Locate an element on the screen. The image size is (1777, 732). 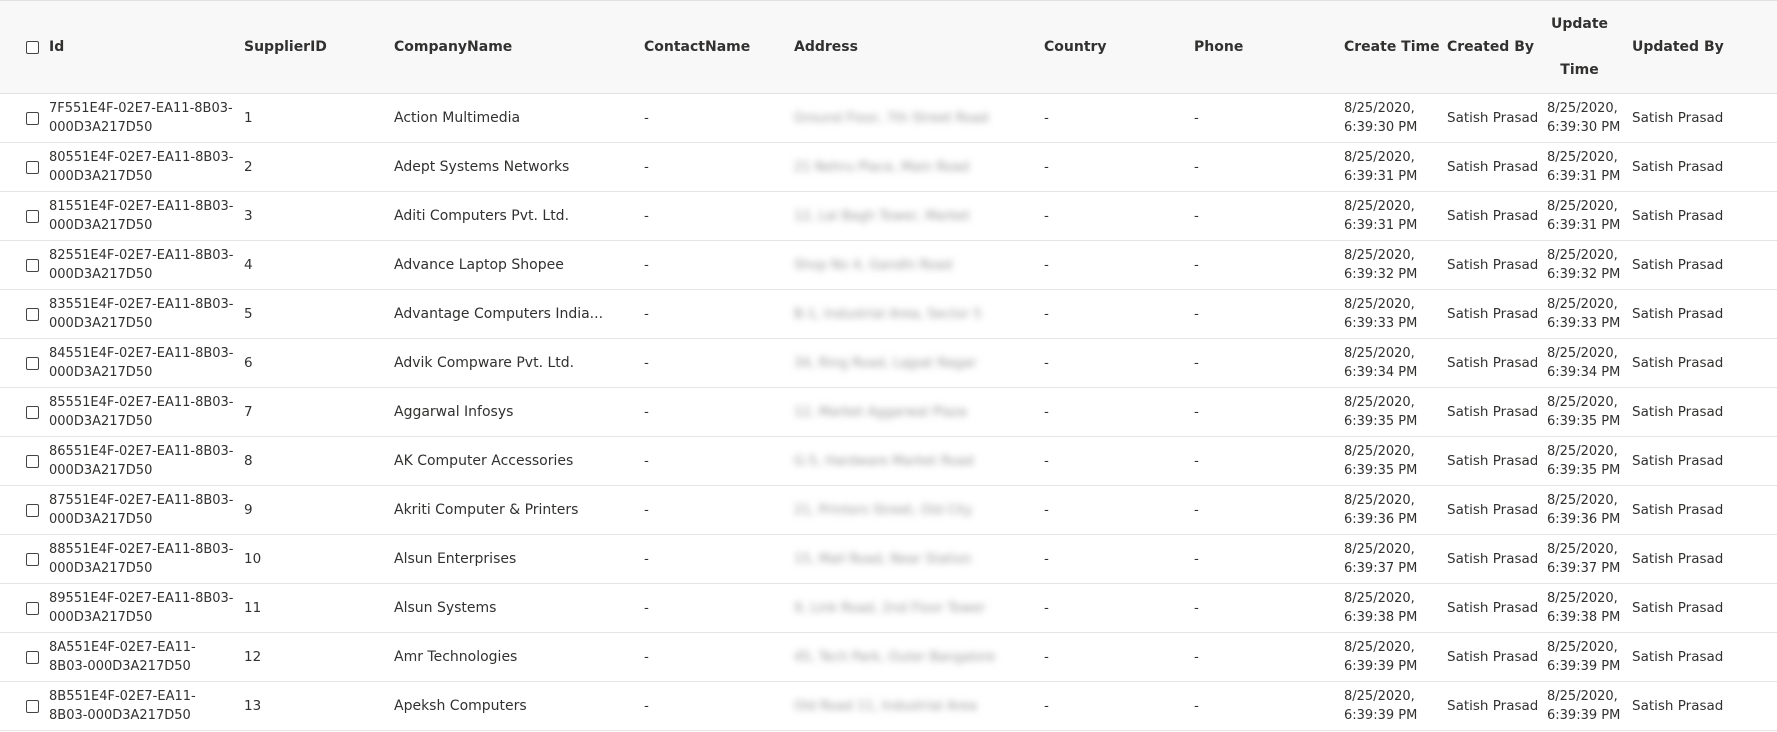
cell-company-name: AK Computer Accessories is located at coordinates (484, 461).